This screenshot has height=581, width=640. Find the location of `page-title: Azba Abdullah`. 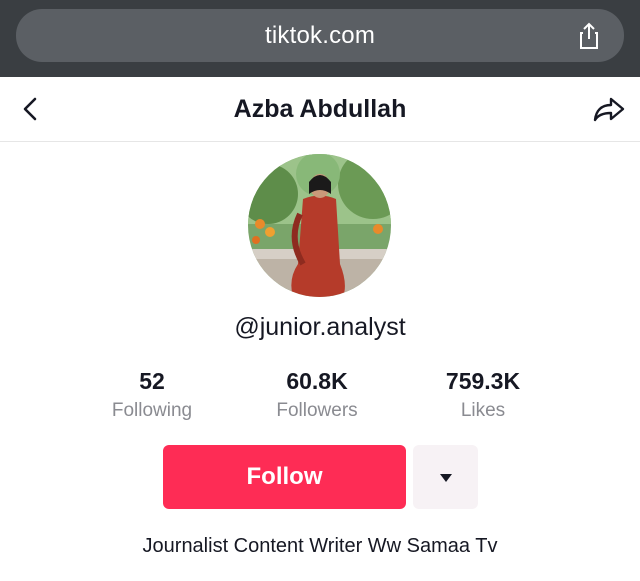

page-title: Azba Abdullah is located at coordinates (320, 109).